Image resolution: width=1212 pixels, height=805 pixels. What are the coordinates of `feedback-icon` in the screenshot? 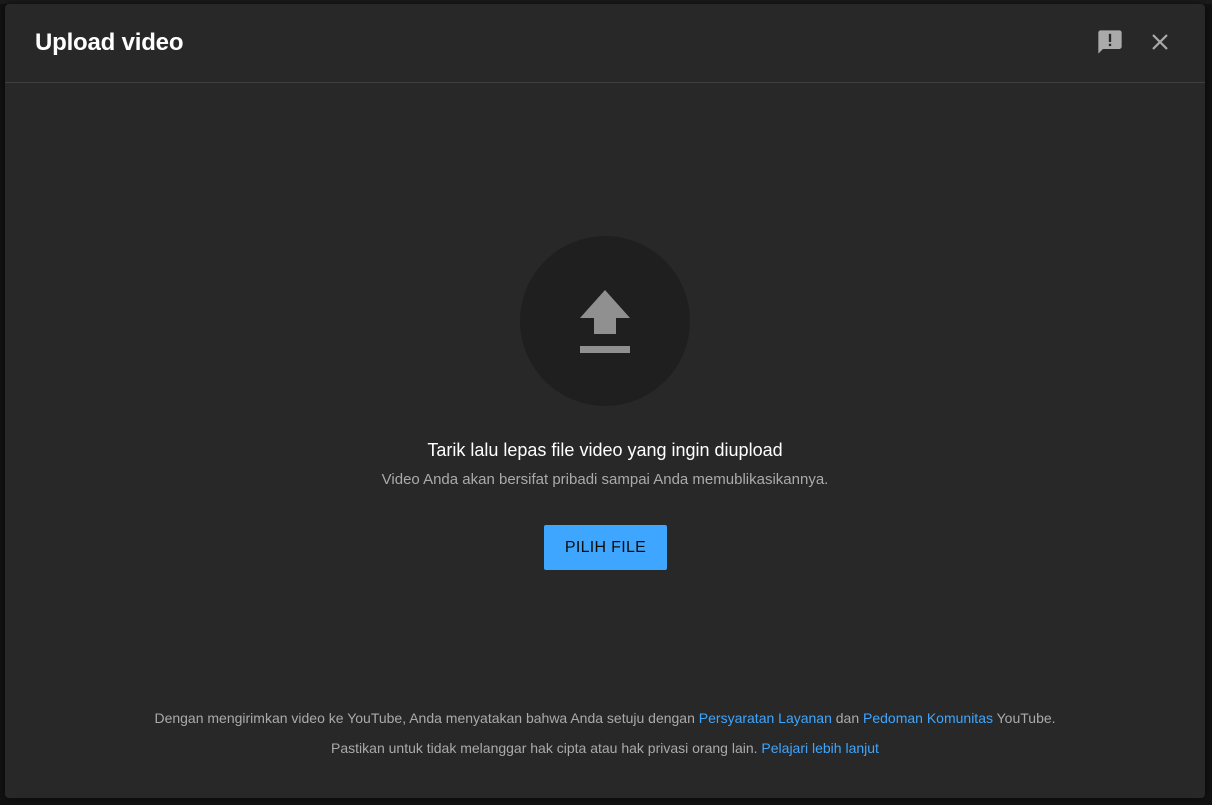 It's located at (1110, 44).